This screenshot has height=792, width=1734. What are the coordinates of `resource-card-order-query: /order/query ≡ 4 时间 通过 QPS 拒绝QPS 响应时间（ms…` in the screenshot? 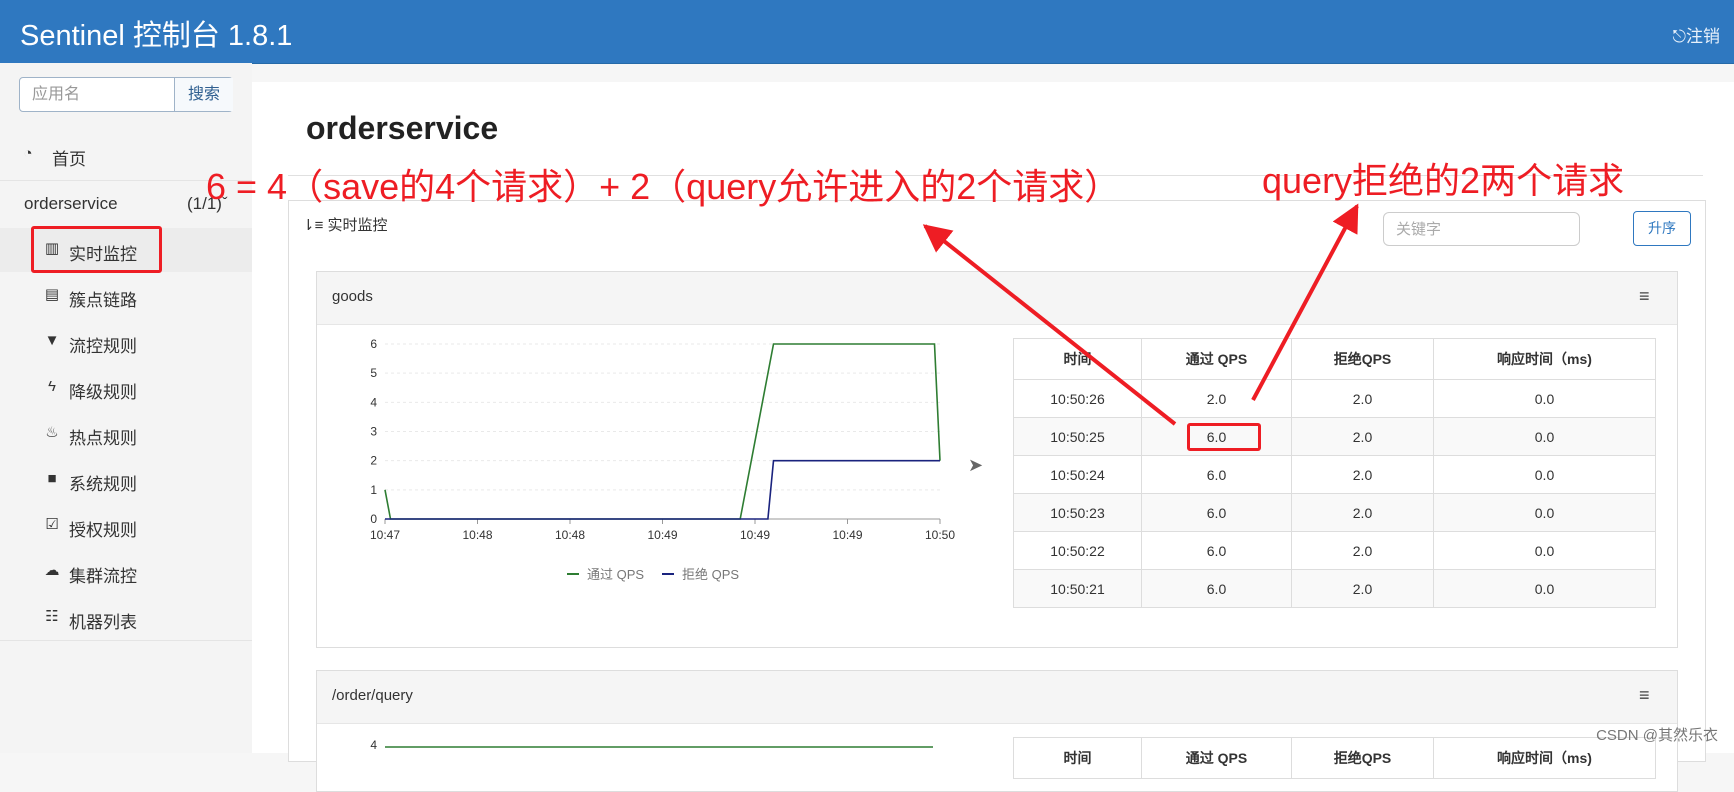 It's located at (997, 731).